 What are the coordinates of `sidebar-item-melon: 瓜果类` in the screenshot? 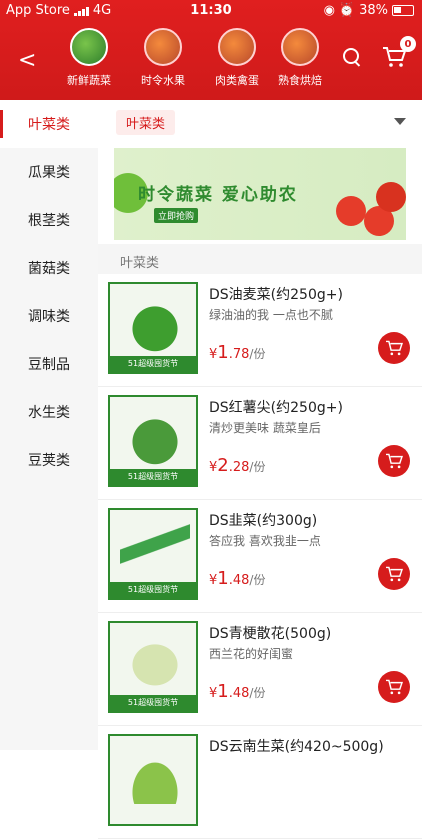 It's located at (49, 172).